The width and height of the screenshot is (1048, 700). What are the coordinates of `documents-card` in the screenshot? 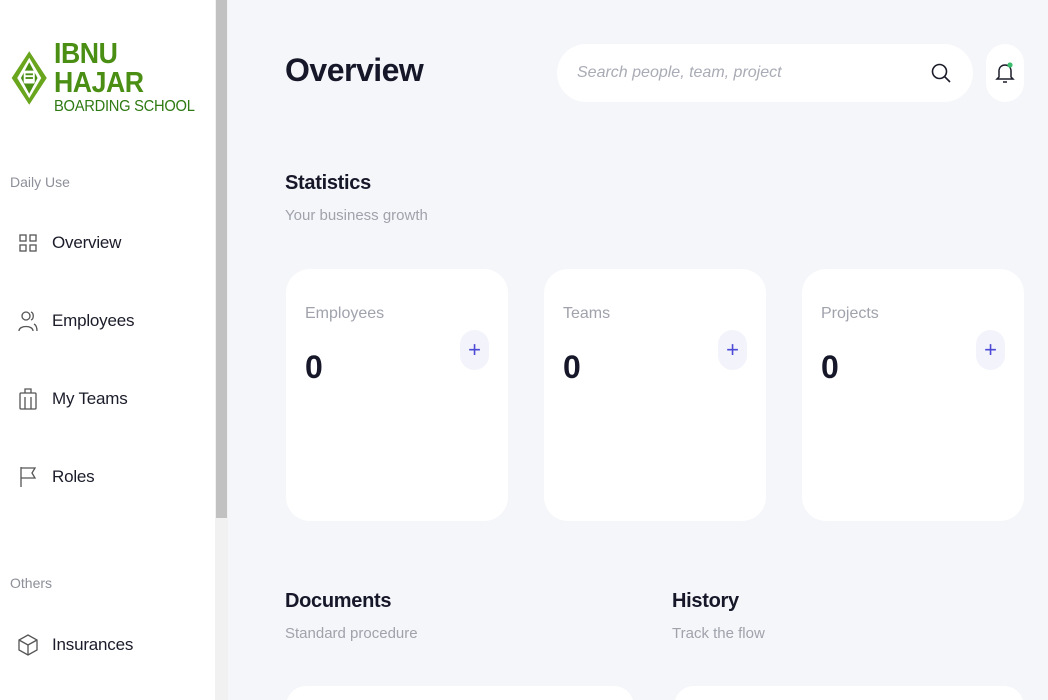 It's located at (460, 693).